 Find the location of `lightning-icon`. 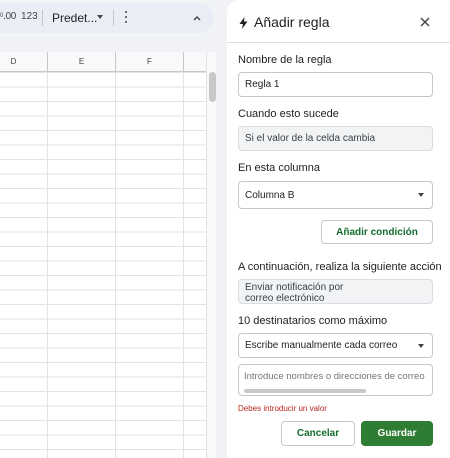

lightning-icon is located at coordinates (243, 23).